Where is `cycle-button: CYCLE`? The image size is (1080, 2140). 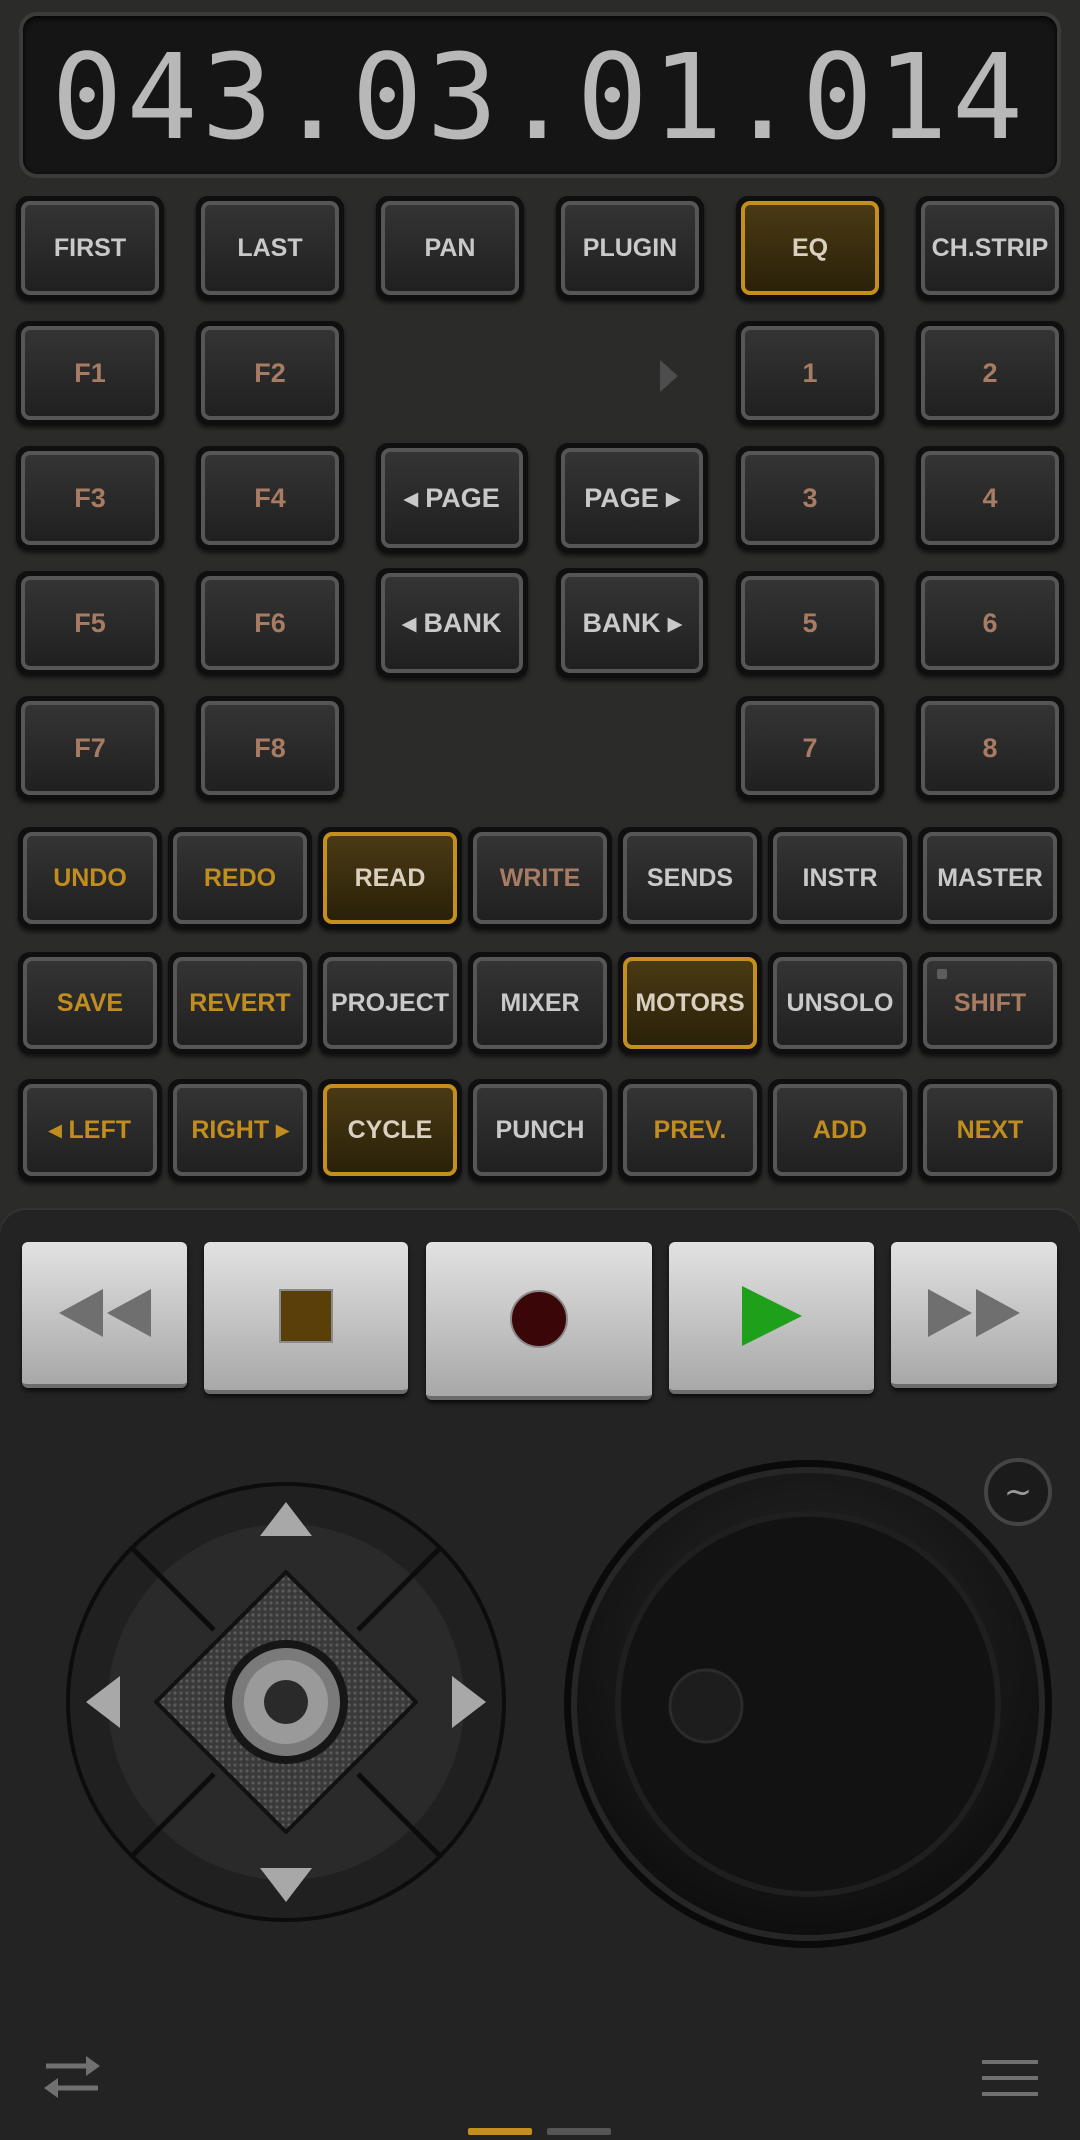
cycle-button: CYCLE is located at coordinates (390, 1130).